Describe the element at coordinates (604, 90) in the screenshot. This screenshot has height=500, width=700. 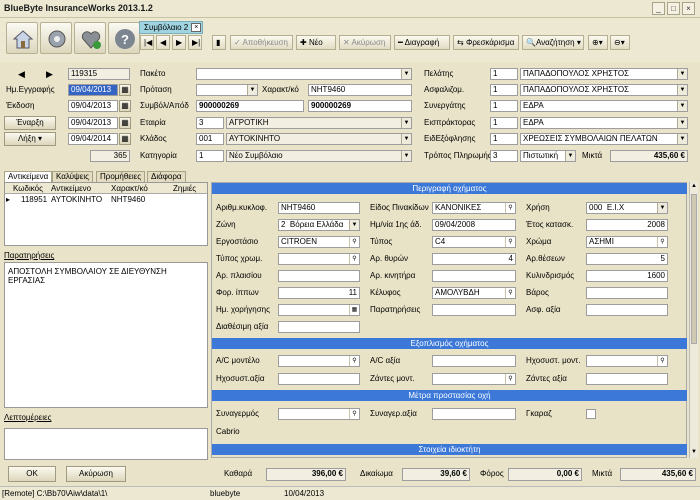
I see `insured-name-select: ΠΑΠΑΔΟΠΟΥΛΟΣ ΧΡΗΣΤΟΣ ▼` at that location.